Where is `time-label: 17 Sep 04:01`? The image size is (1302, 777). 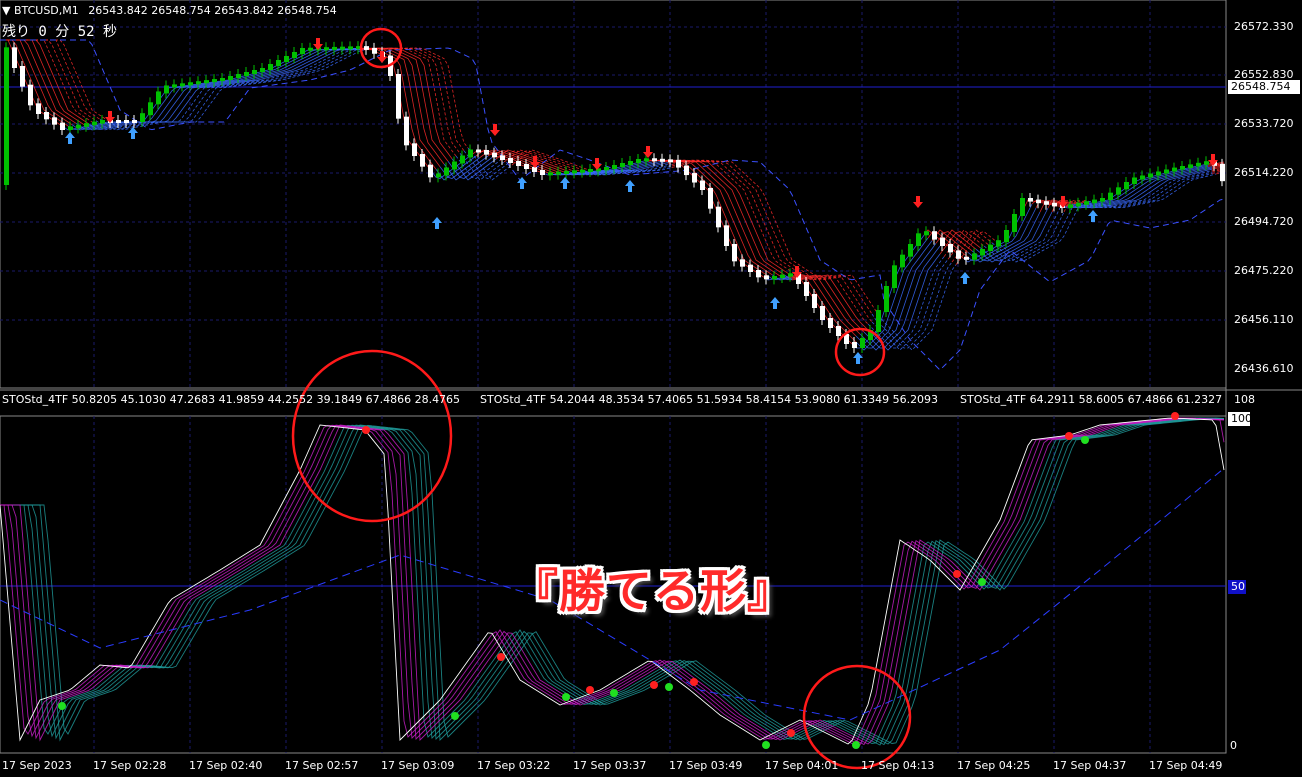 time-label: 17 Sep 04:01 is located at coordinates (802, 765).